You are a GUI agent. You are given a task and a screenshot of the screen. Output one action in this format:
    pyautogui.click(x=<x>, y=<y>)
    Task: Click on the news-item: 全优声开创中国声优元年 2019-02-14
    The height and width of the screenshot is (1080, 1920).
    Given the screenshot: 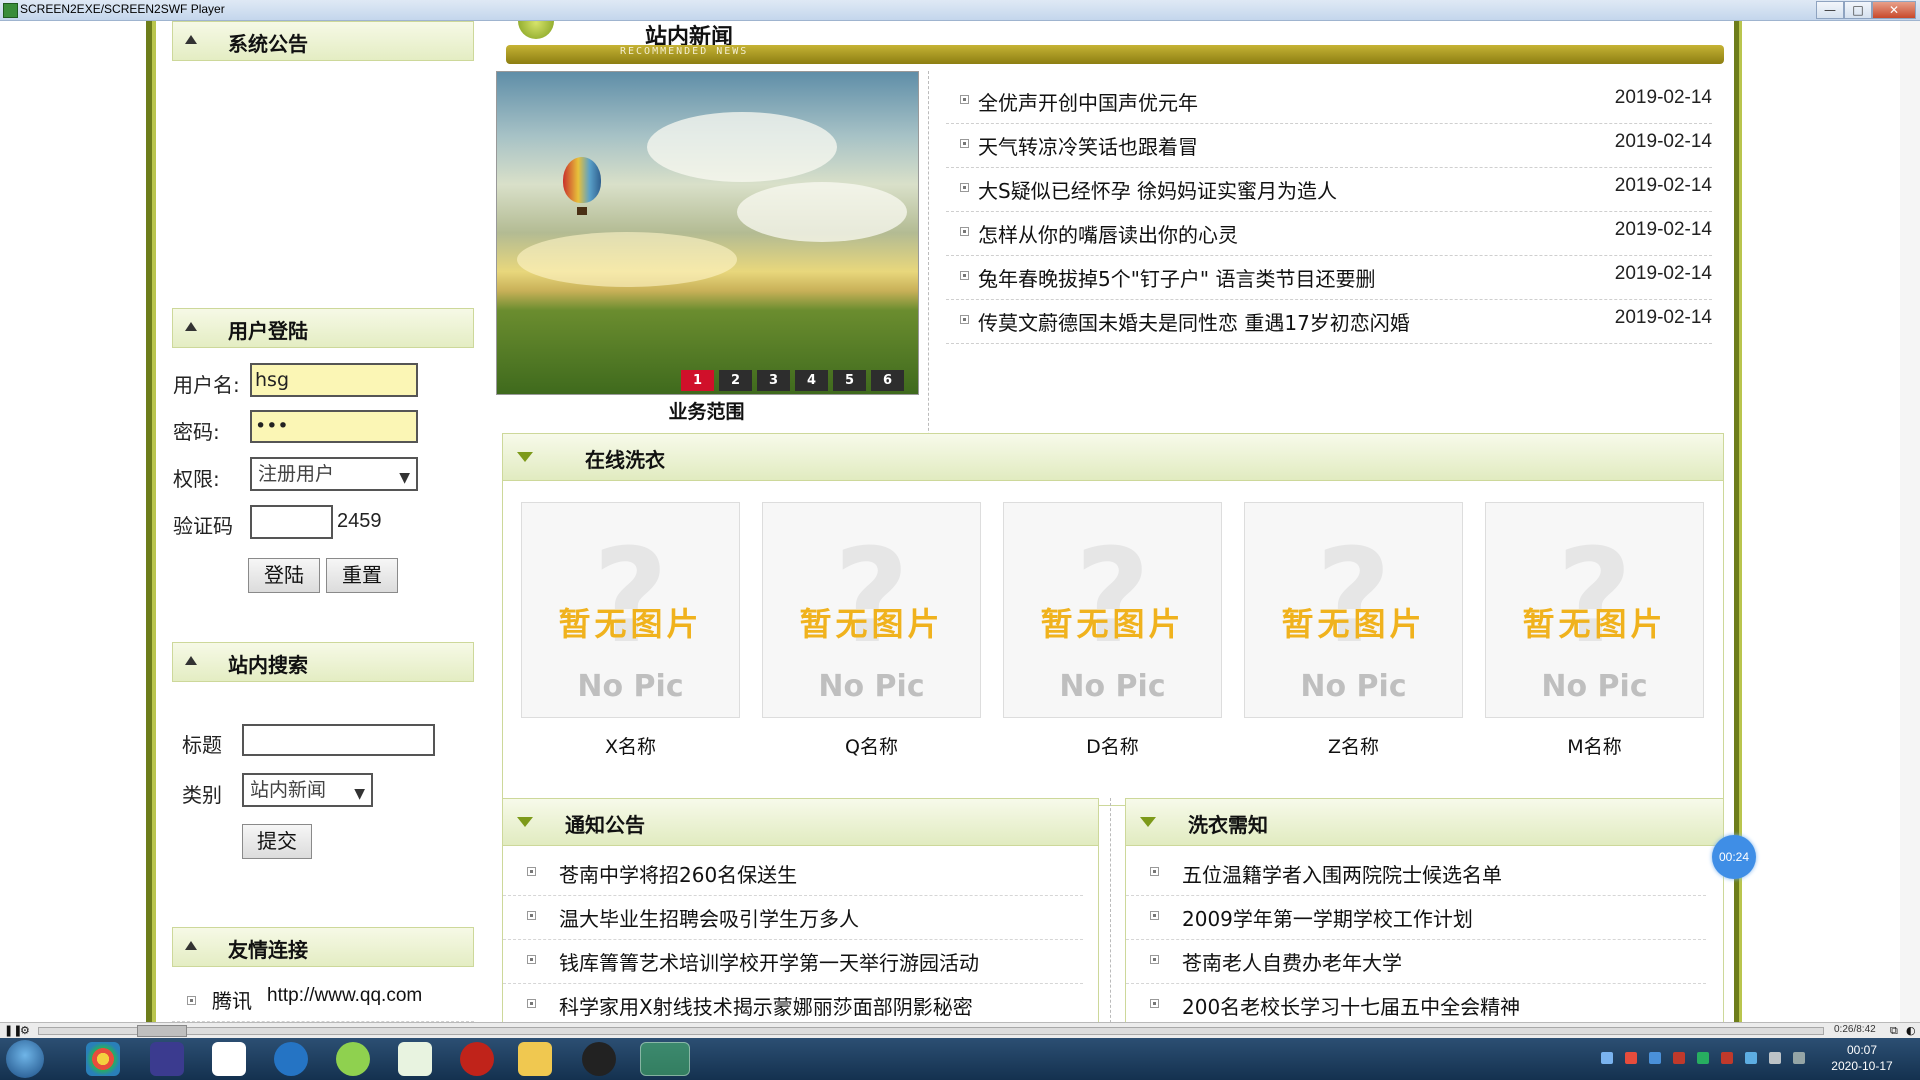 What is the action you would take?
    pyautogui.click(x=1329, y=101)
    